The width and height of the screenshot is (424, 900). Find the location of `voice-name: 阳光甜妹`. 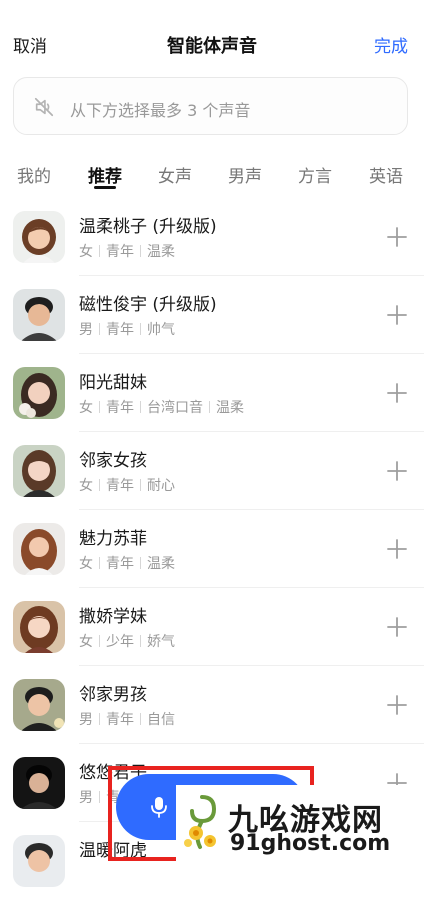

voice-name: 阳光甜妹 is located at coordinates (113, 383).